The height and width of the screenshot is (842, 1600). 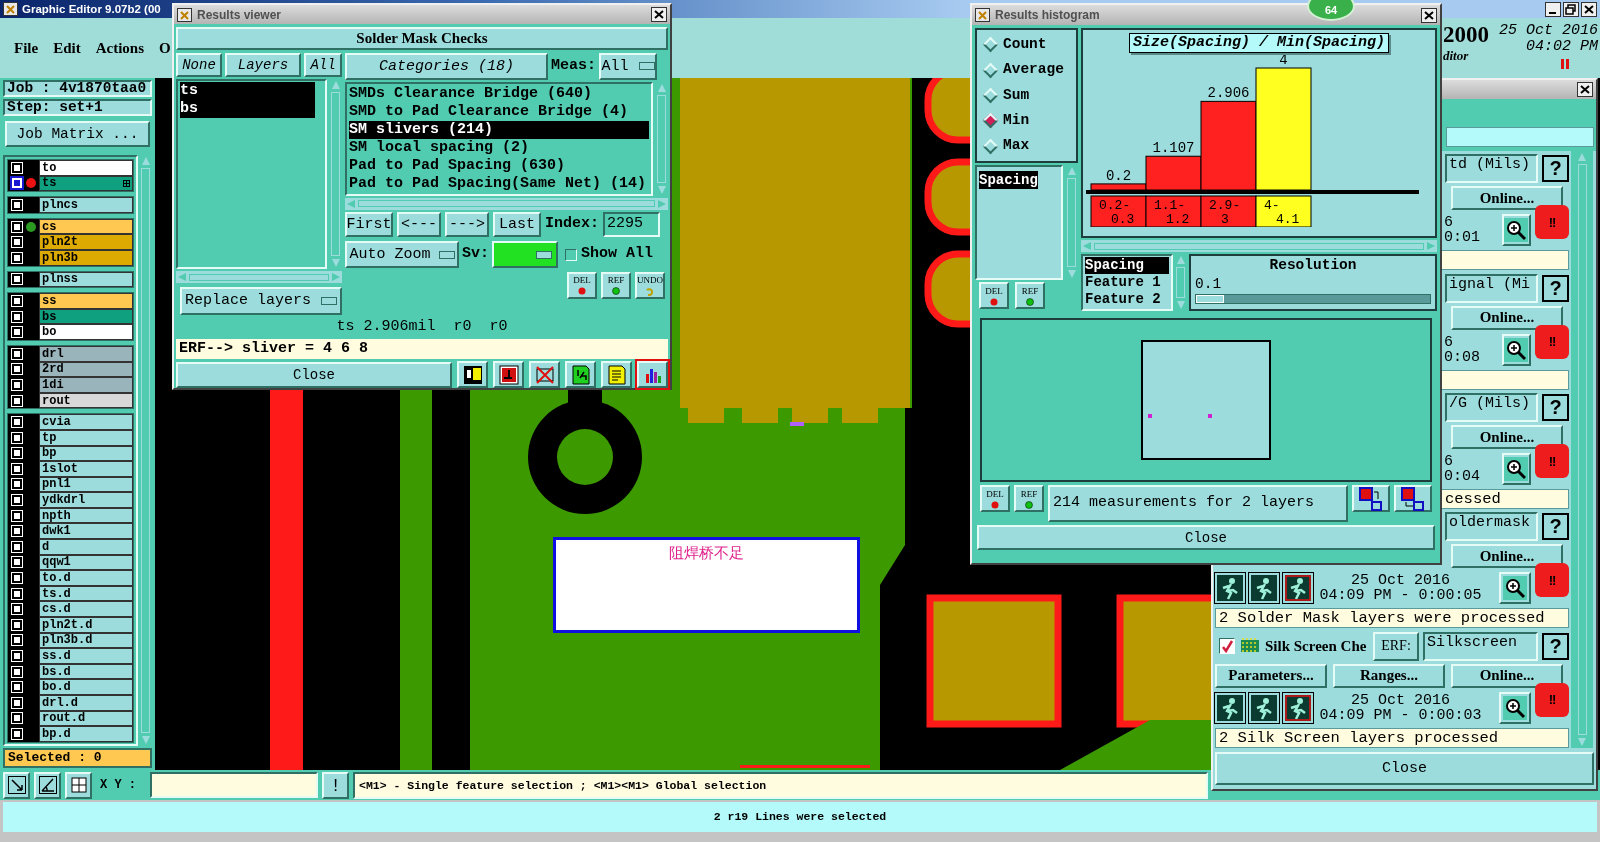 What do you see at coordinates (499, 183) in the screenshot?
I see `list-item: Pad to Pad Spacing(Same Net) (14)` at bounding box center [499, 183].